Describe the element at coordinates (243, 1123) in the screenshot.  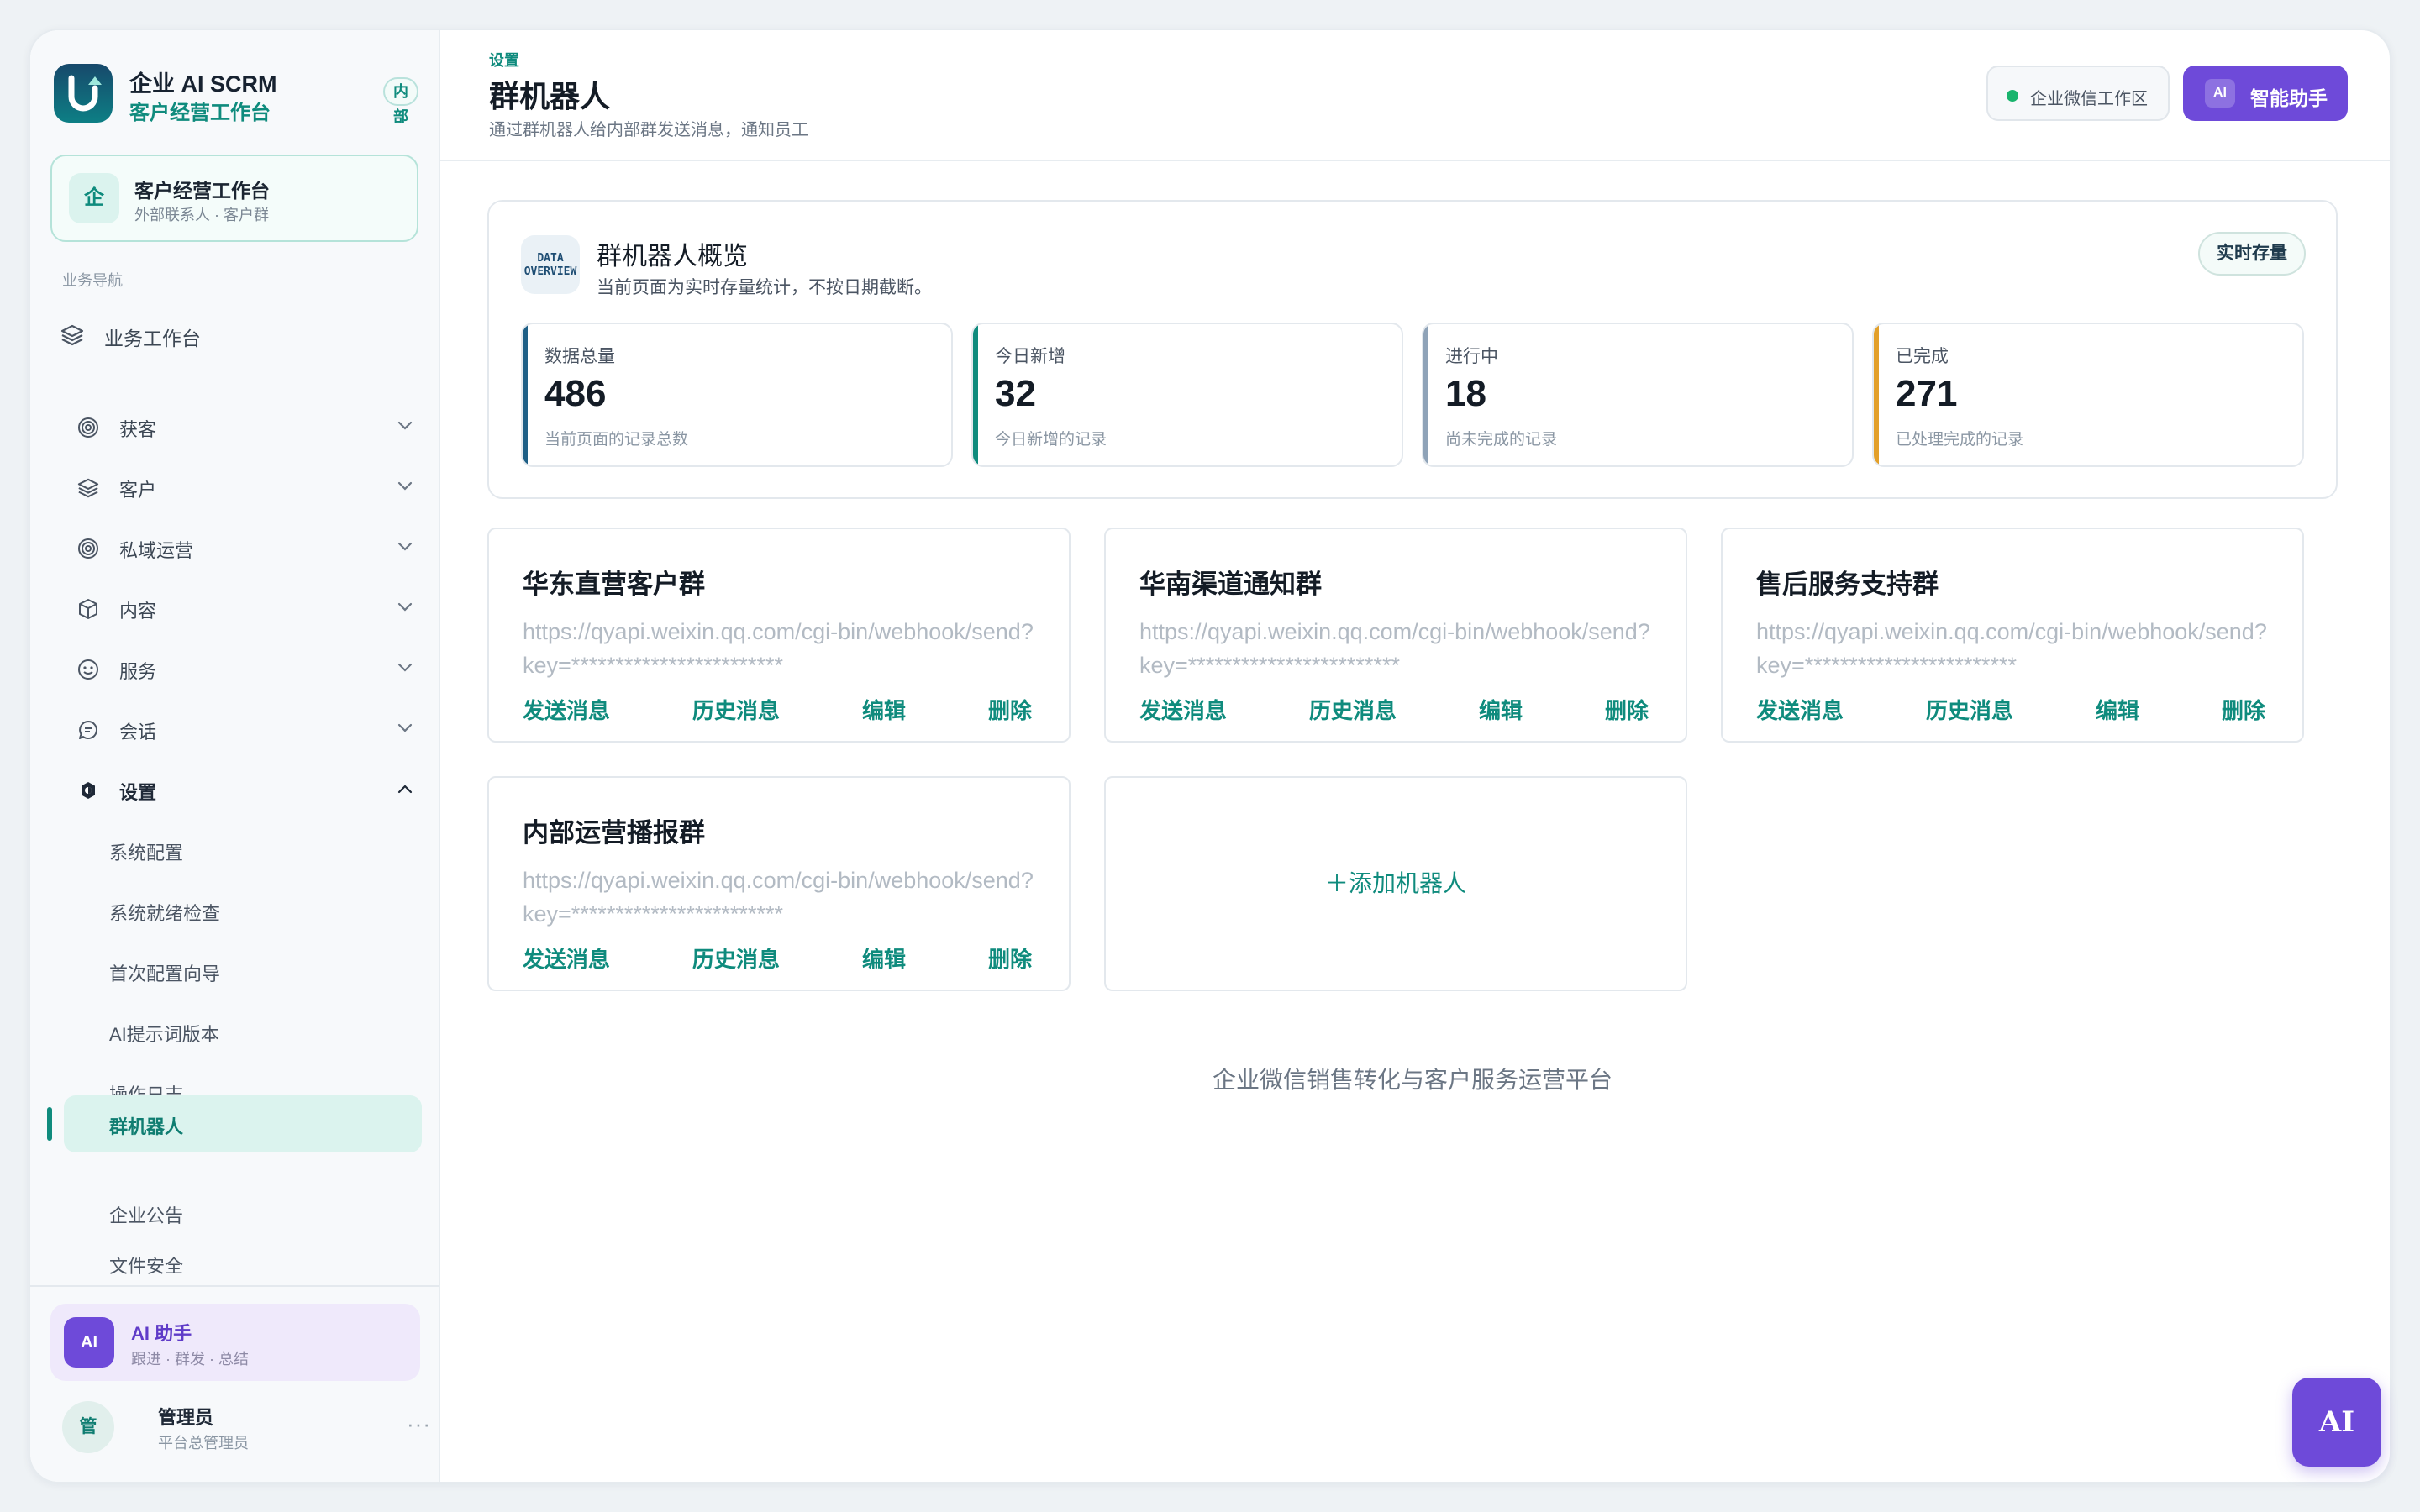
I see `sidebar-item-group-robots: 群机器人` at that location.